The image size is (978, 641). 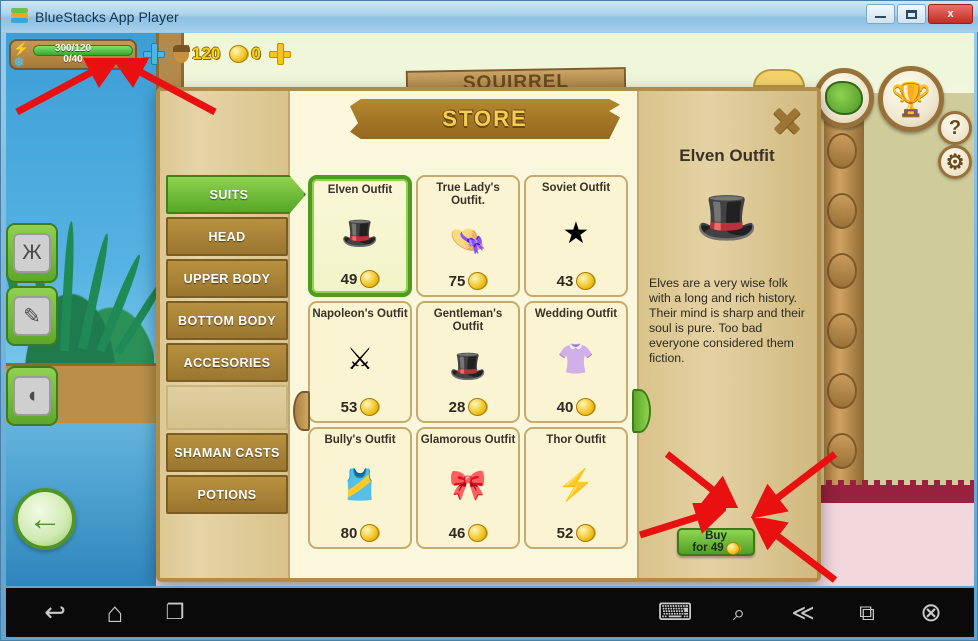 What do you see at coordinates (227, 452) in the screenshot?
I see `tab-shaman-casts: SHAMAN CASTS` at bounding box center [227, 452].